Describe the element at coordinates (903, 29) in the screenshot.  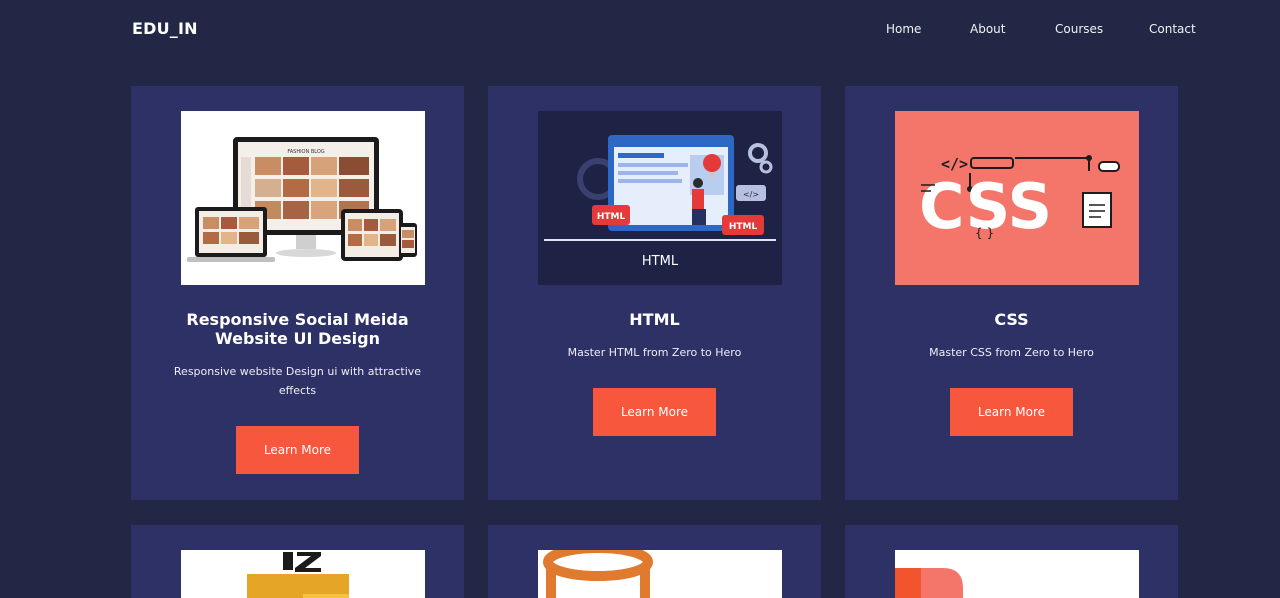
I see `nav-link-home: Home` at that location.